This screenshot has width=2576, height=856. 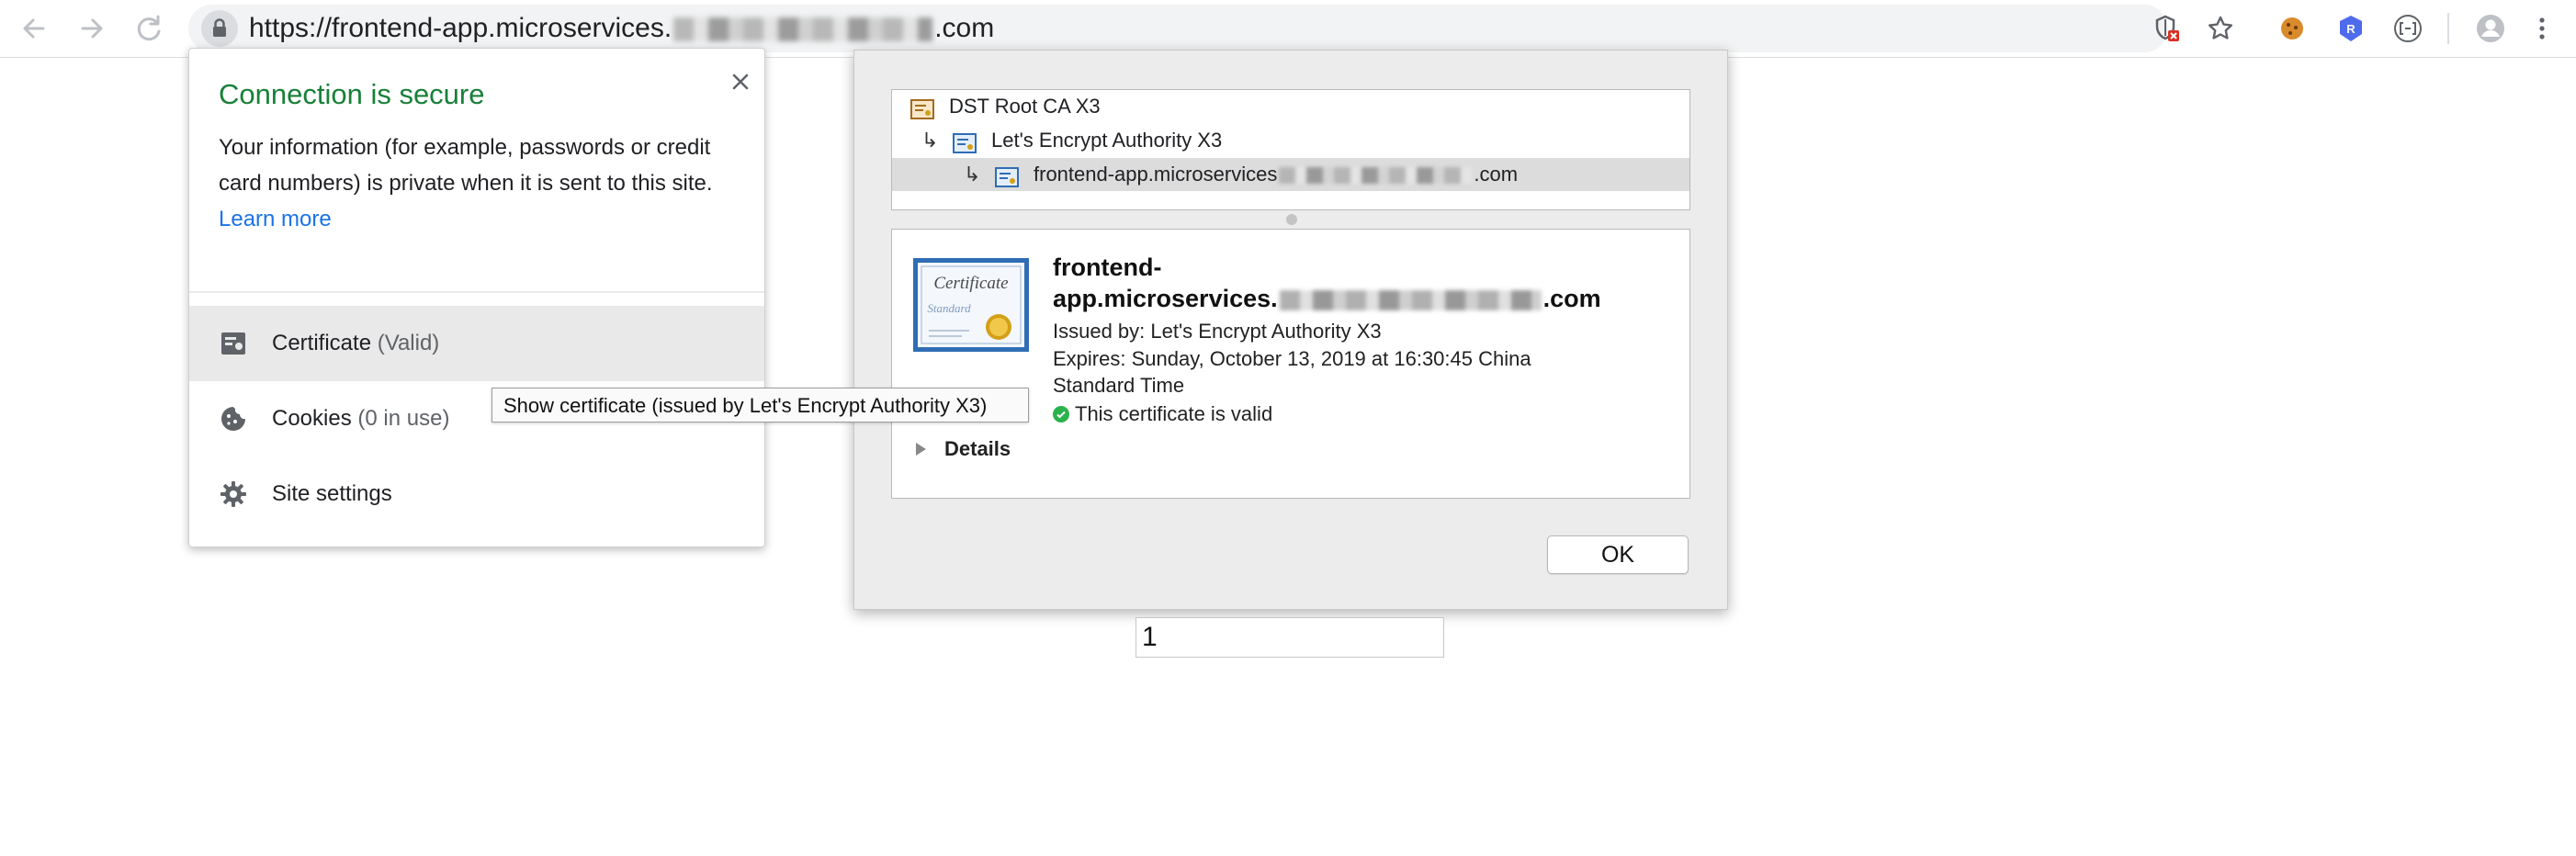 What do you see at coordinates (1061, 414) in the screenshot?
I see `valid-check-icon` at bounding box center [1061, 414].